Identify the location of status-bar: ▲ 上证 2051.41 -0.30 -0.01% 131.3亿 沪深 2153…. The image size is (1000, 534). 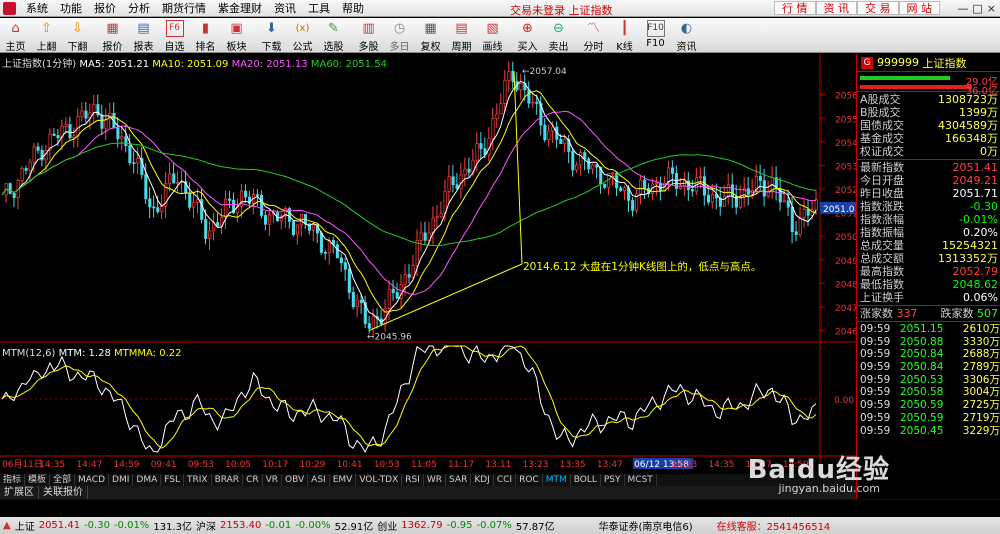
(500, 525).